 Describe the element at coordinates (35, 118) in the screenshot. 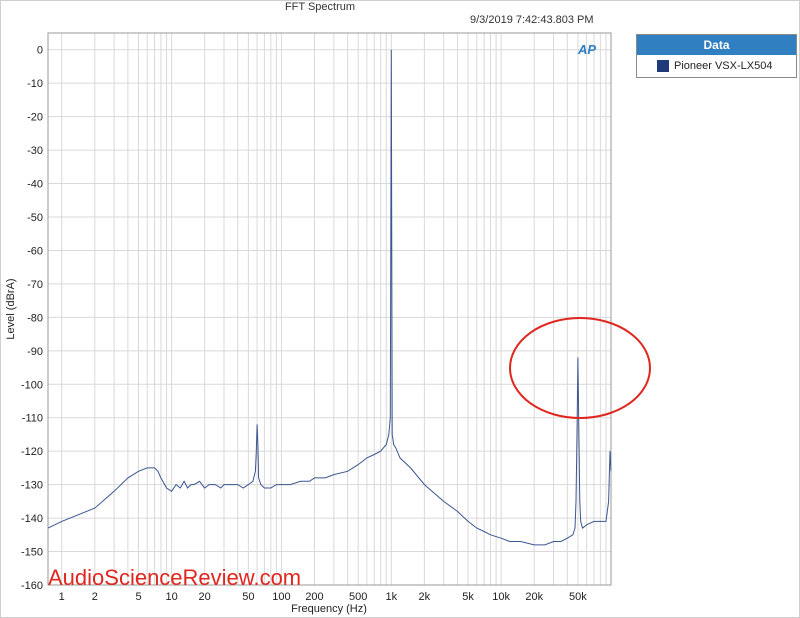

I see `y-tick-label: -20` at that location.